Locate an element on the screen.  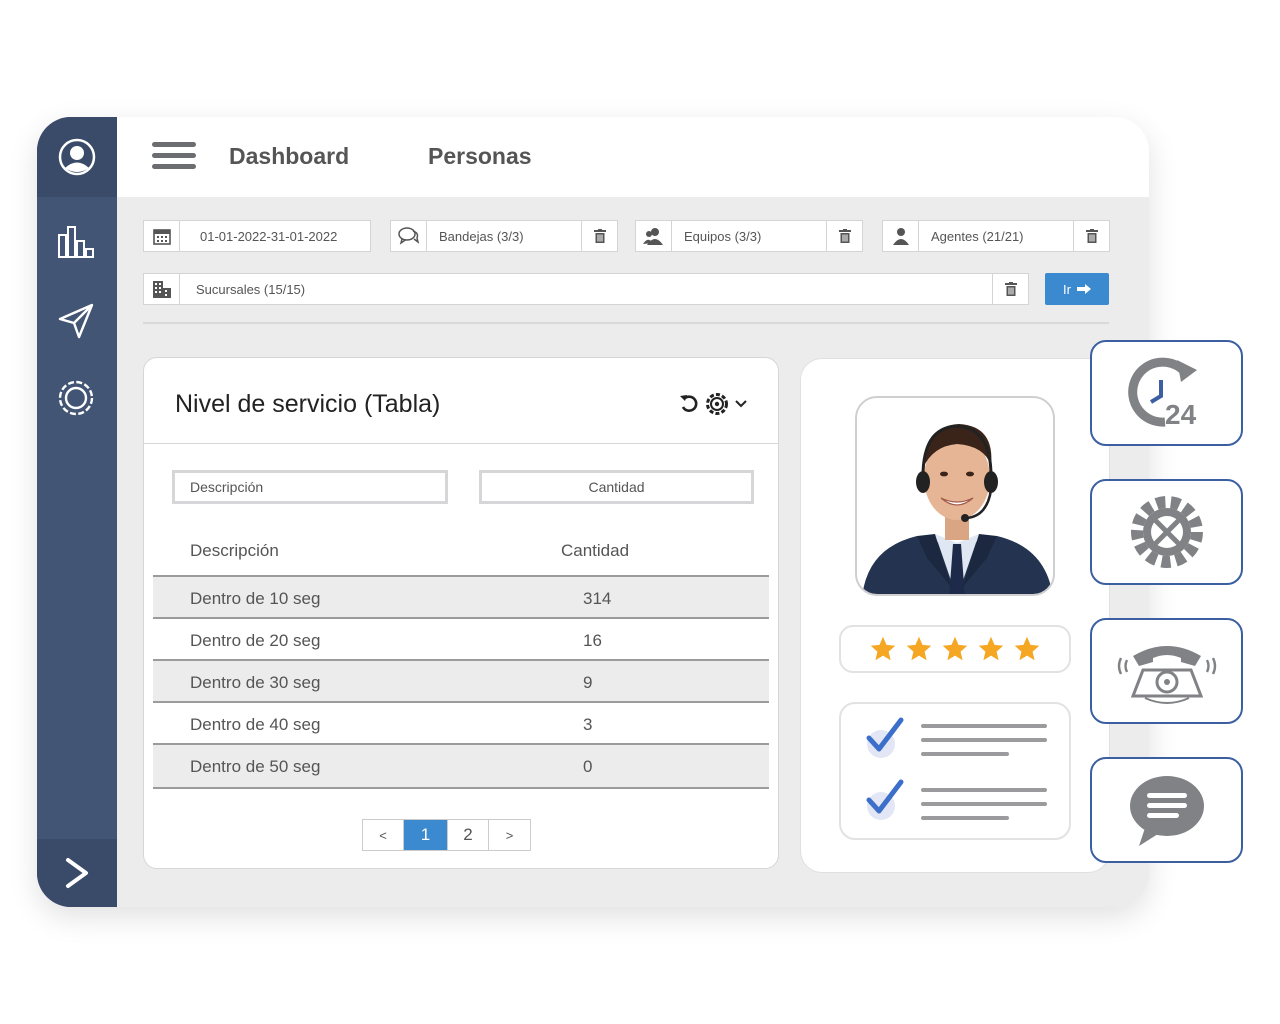
card-title: Nivel de servicio (Tabla) is located at coordinates (308, 404).